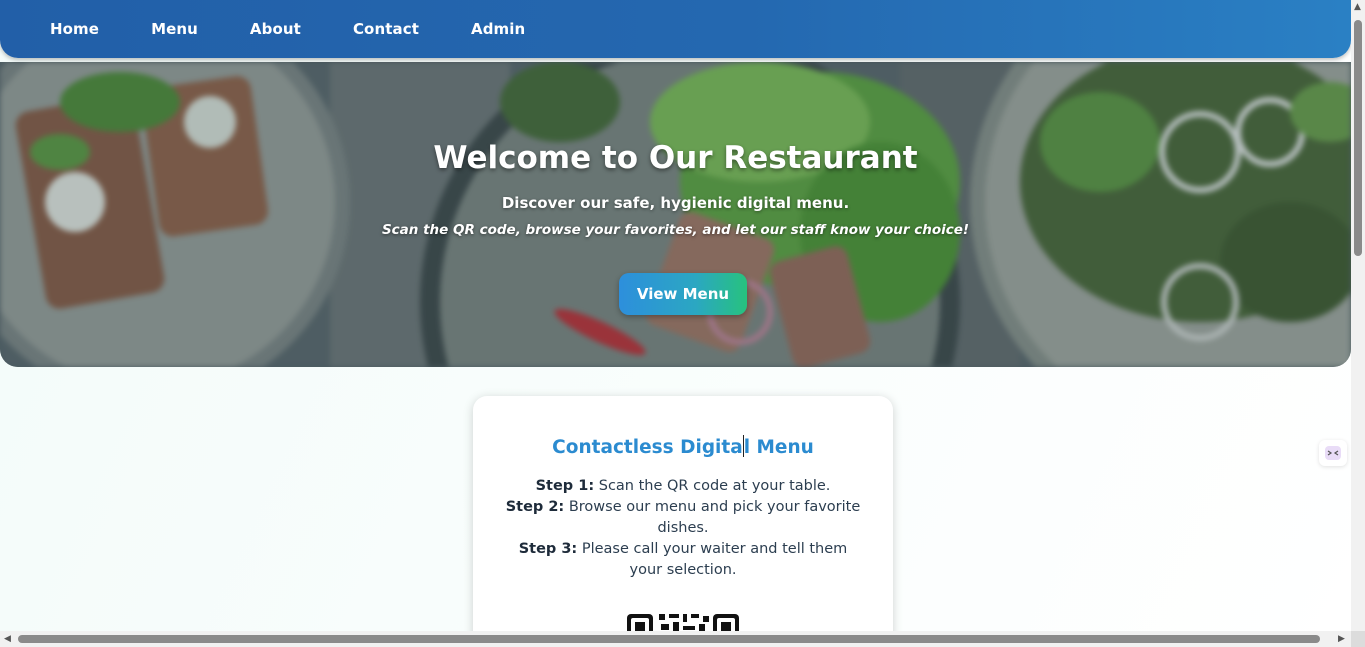 Image resolution: width=1365 pixels, height=647 pixels. What do you see at coordinates (778, 447) in the screenshot?
I see `card-title-part2: l Menu` at bounding box center [778, 447].